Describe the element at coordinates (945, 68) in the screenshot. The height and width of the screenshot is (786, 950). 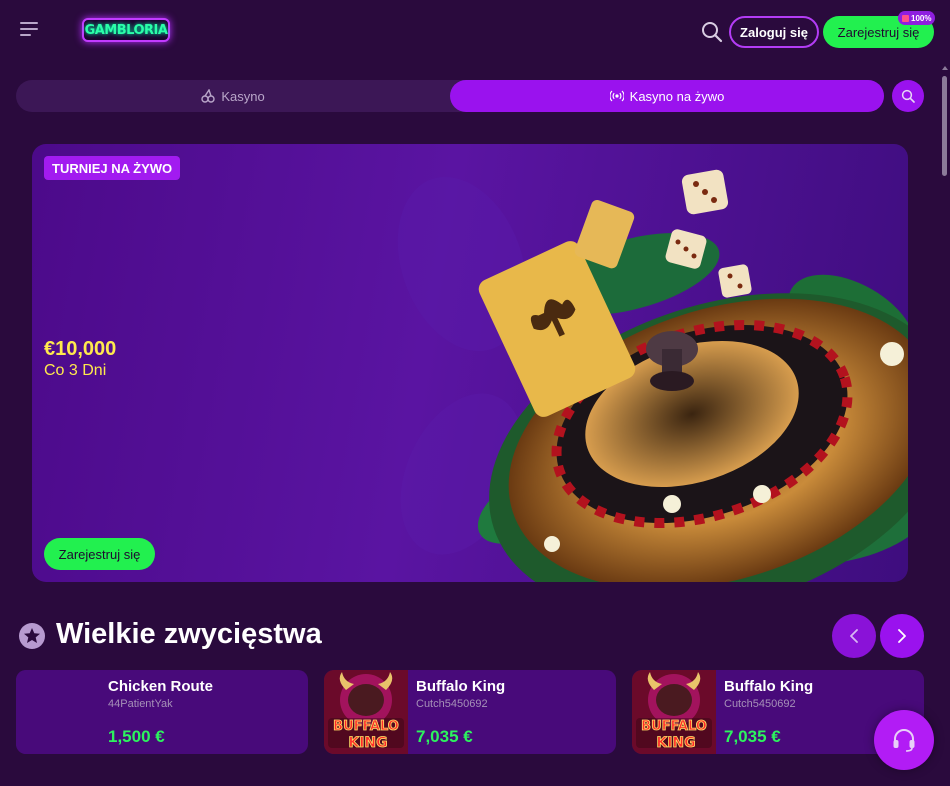
I see `scroll-up-arrow-icon` at that location.